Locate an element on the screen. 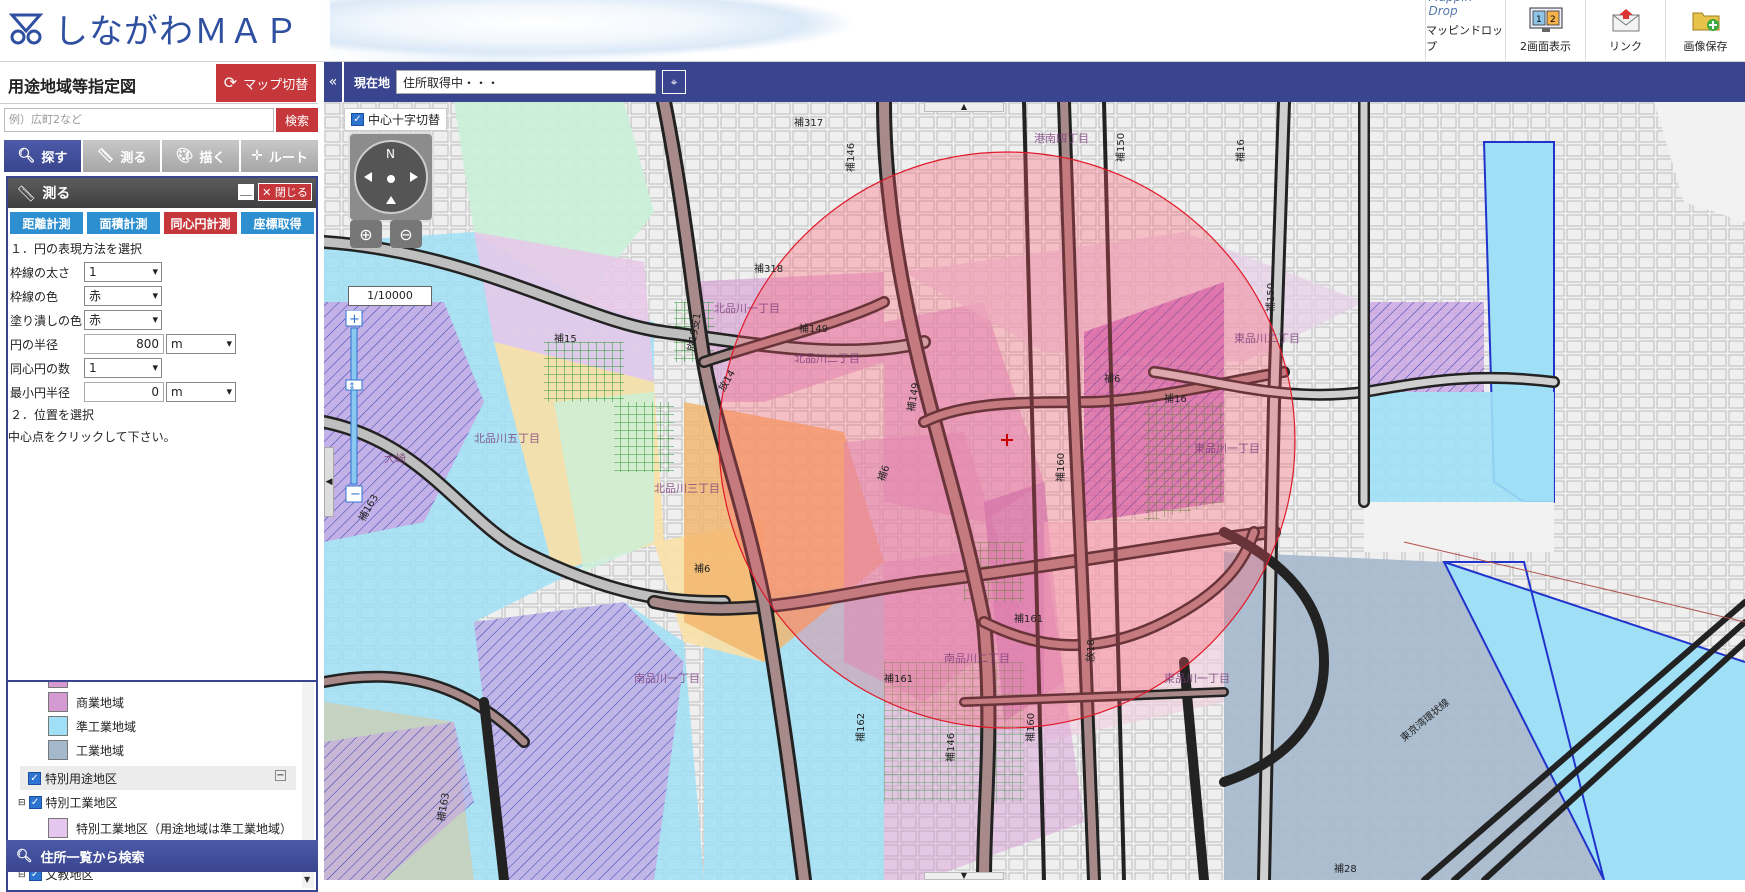 This screenshot has width=1745, height=892. min-radius-label: 最小円半径 is located at coordinates (40, 392).